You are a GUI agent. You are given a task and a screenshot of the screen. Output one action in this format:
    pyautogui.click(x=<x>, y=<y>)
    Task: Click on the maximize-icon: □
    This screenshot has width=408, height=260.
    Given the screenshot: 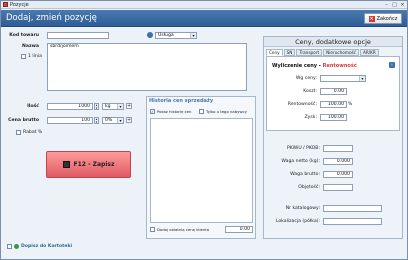 What is the action you would take?
    pyautogui.click(x=394, y=5)
    